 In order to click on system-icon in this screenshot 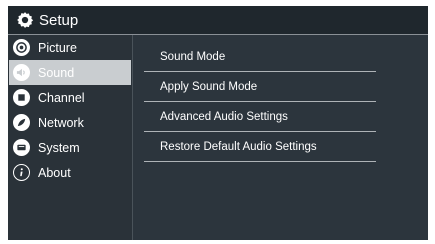, I will do `click(21, 147)`.